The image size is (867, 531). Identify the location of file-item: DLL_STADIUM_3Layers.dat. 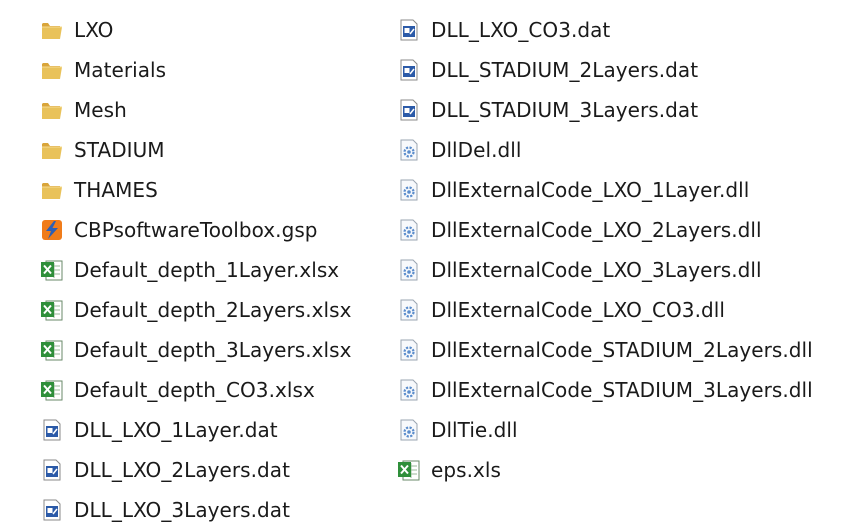
(604, 110).